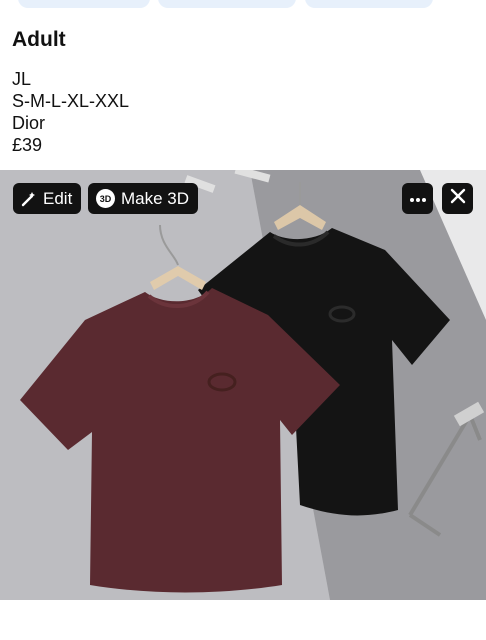 The height and width of the screenshot is (640, 486). What do you see at coordinates (27, 145) in the screenshot?
I see `post-detail-price: £39` at bounding box center [27, 145].